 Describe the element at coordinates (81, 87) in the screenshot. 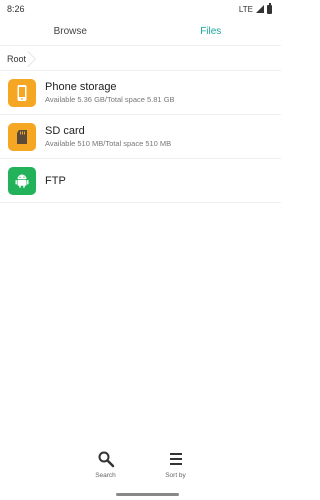

I see `item-title: Phone storage` at that location.